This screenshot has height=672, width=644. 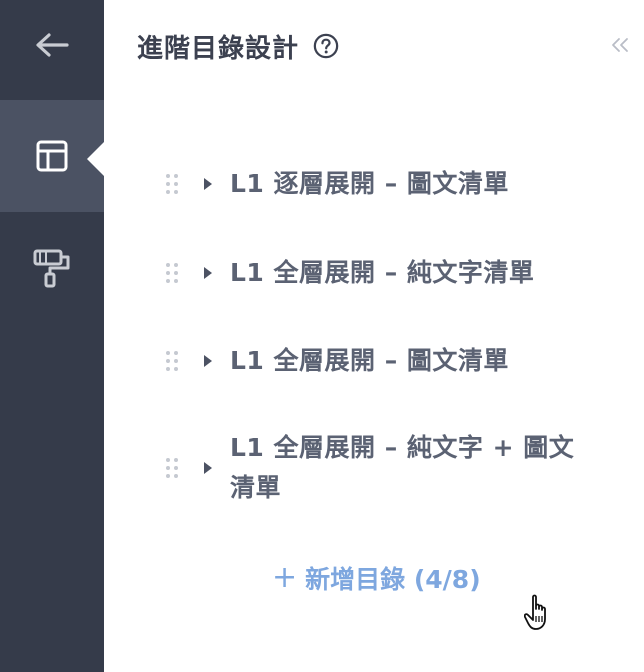 I want to click on add-toc-button: + 新增目錄 (4/8), so click(x=376, y=578).